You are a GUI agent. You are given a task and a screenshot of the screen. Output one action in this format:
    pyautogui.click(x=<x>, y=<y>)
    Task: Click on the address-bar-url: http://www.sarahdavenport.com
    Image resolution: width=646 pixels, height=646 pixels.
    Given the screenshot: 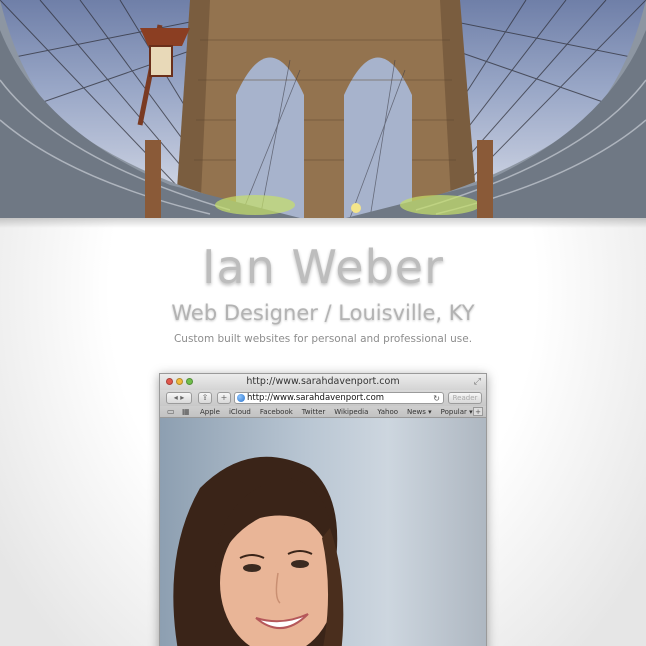 What is the action you would take?
    pyautogui.click(x=316, y=398)
    